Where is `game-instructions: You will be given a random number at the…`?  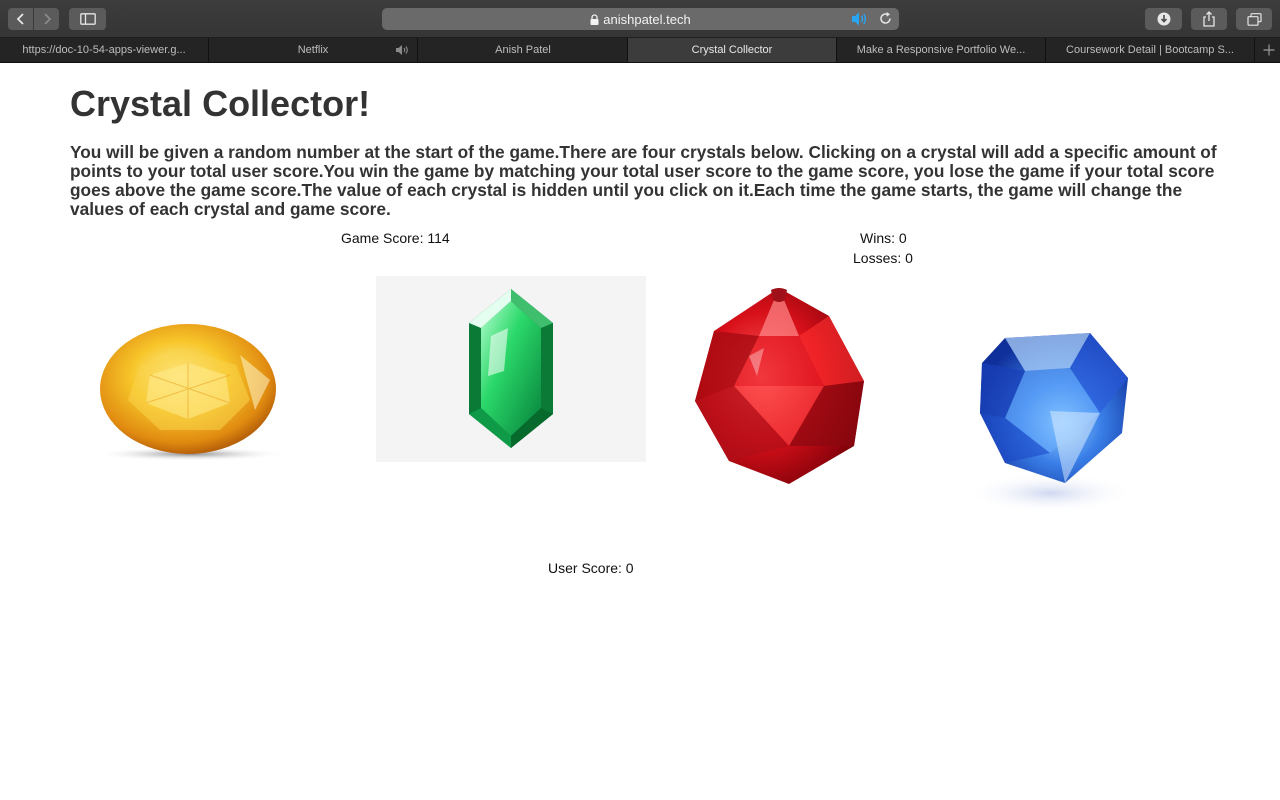 game-instructions: You will be given a random number at the… is located at coordinates (643, 180).